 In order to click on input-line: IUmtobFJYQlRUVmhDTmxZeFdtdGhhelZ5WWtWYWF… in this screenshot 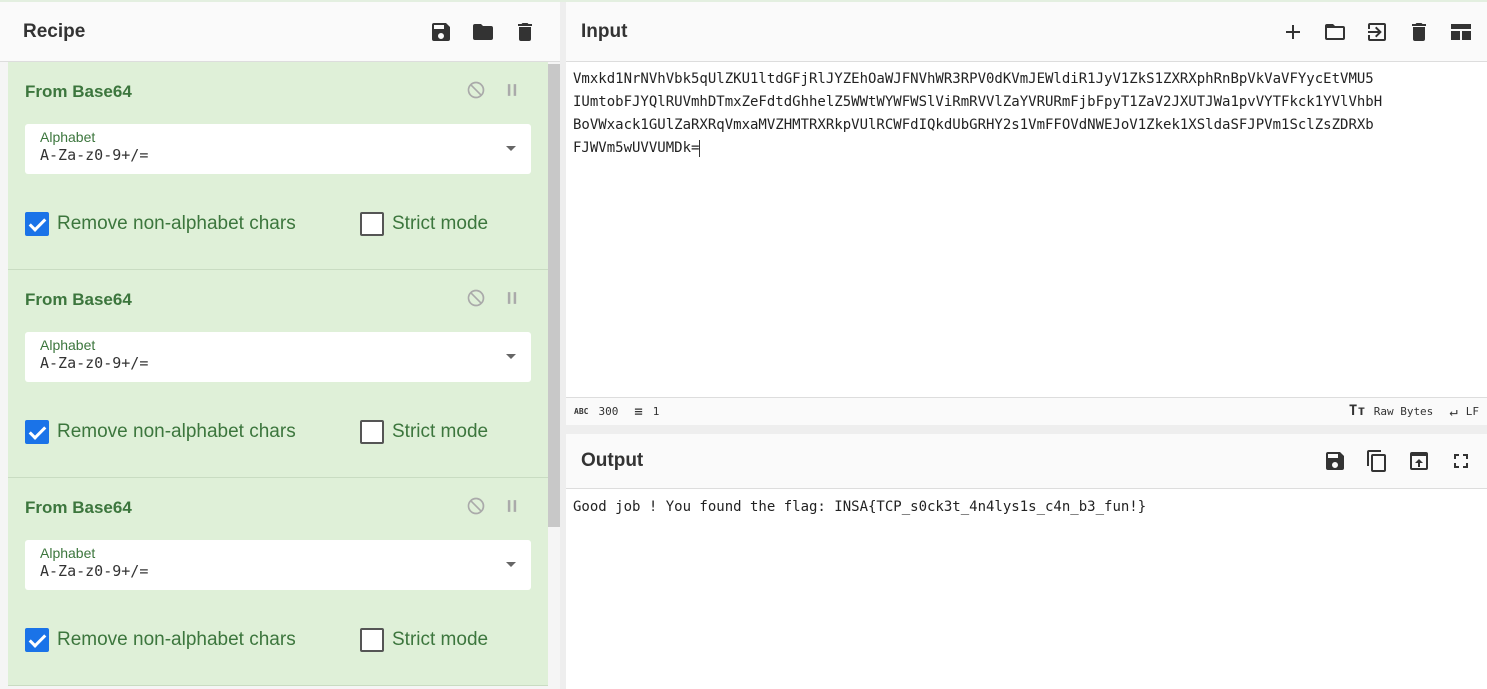, I will do `click(978, 102)`.